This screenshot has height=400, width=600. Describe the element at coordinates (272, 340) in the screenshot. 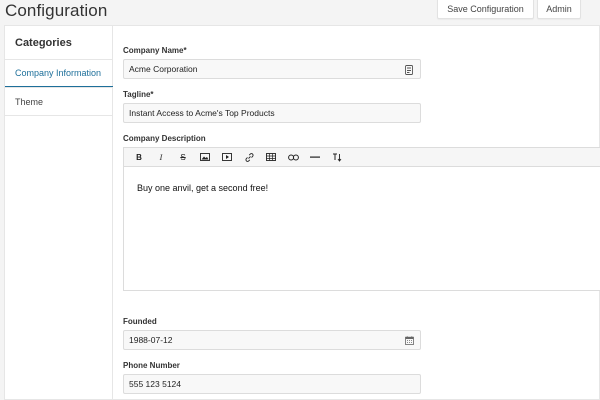

I see `founded-input: 1988-07-12` at that location.